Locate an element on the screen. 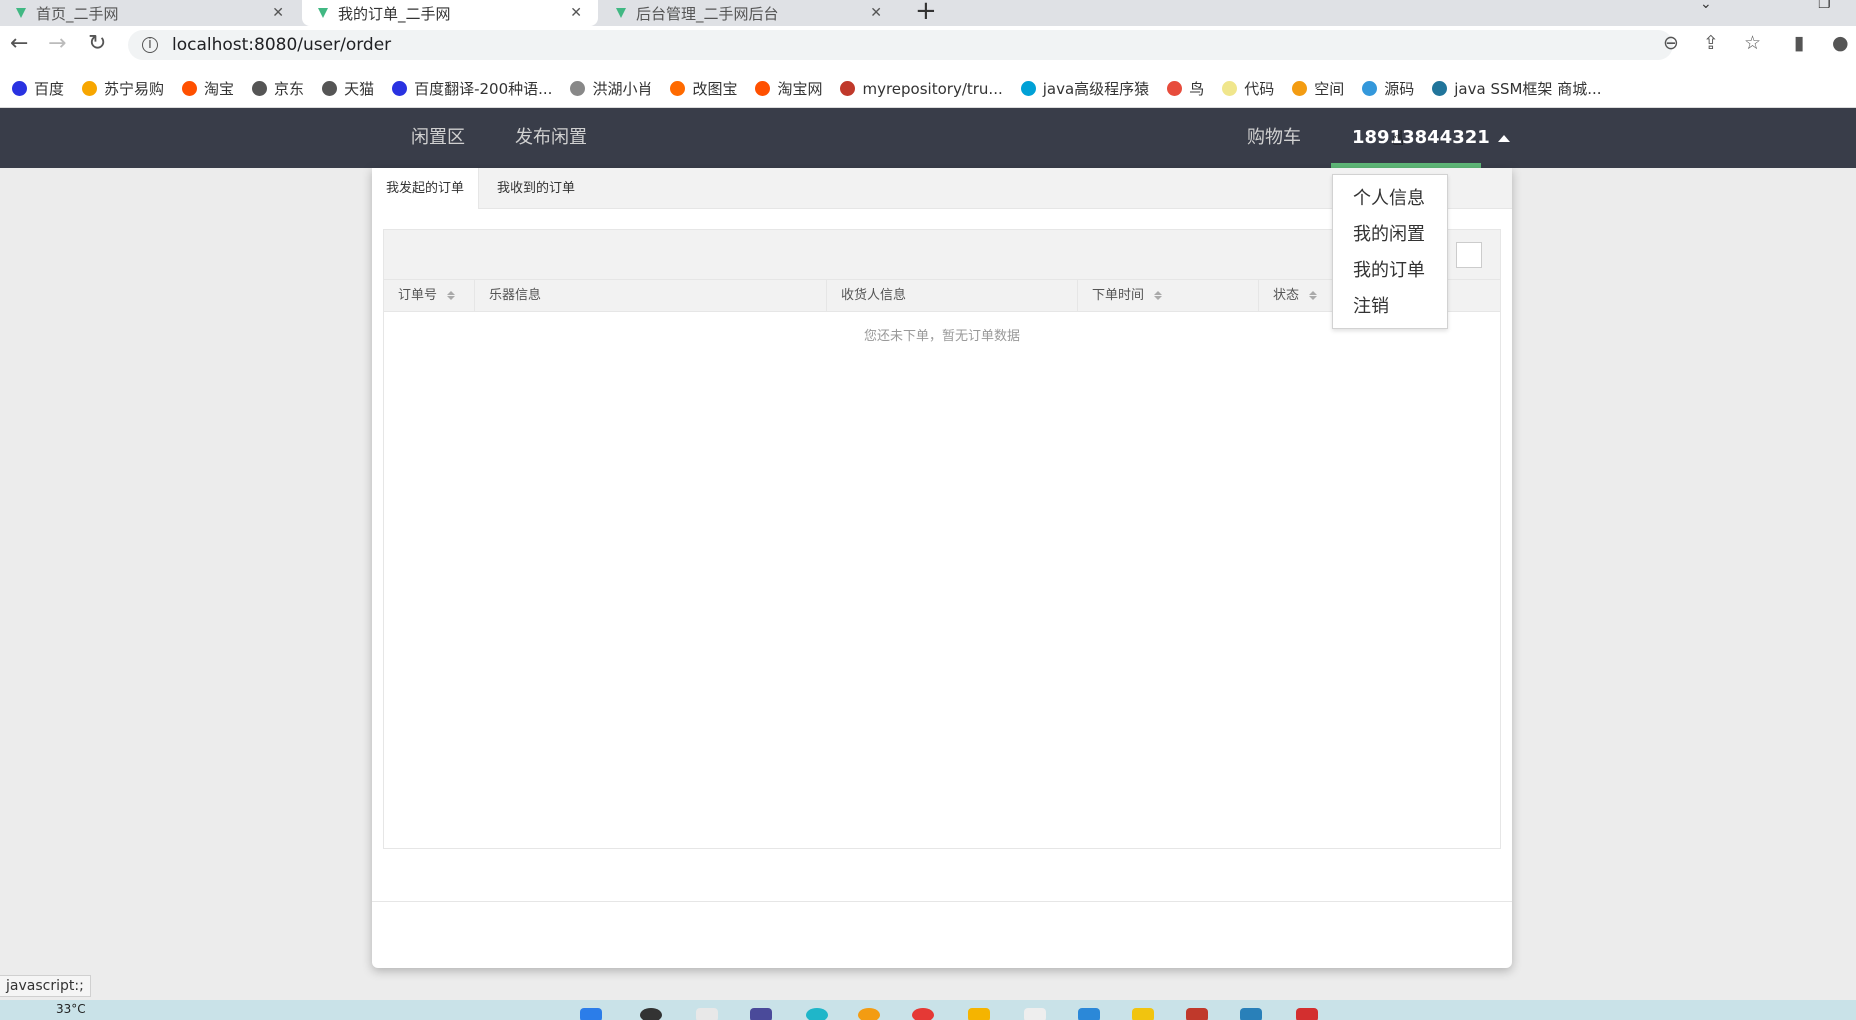 This screenshot has width=1856, height=1020. browser-tab-admin: 后台管理_二手网后台 ✕ is located at coordinates (749, 13).